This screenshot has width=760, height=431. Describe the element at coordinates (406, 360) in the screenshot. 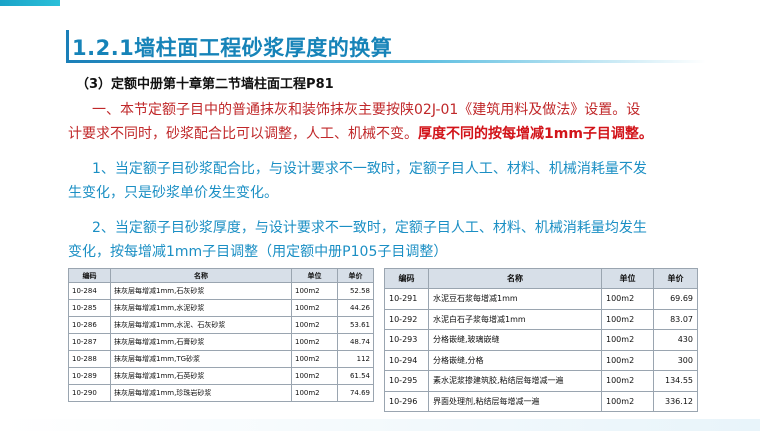

I see `cell-code: 10-294` at that location.